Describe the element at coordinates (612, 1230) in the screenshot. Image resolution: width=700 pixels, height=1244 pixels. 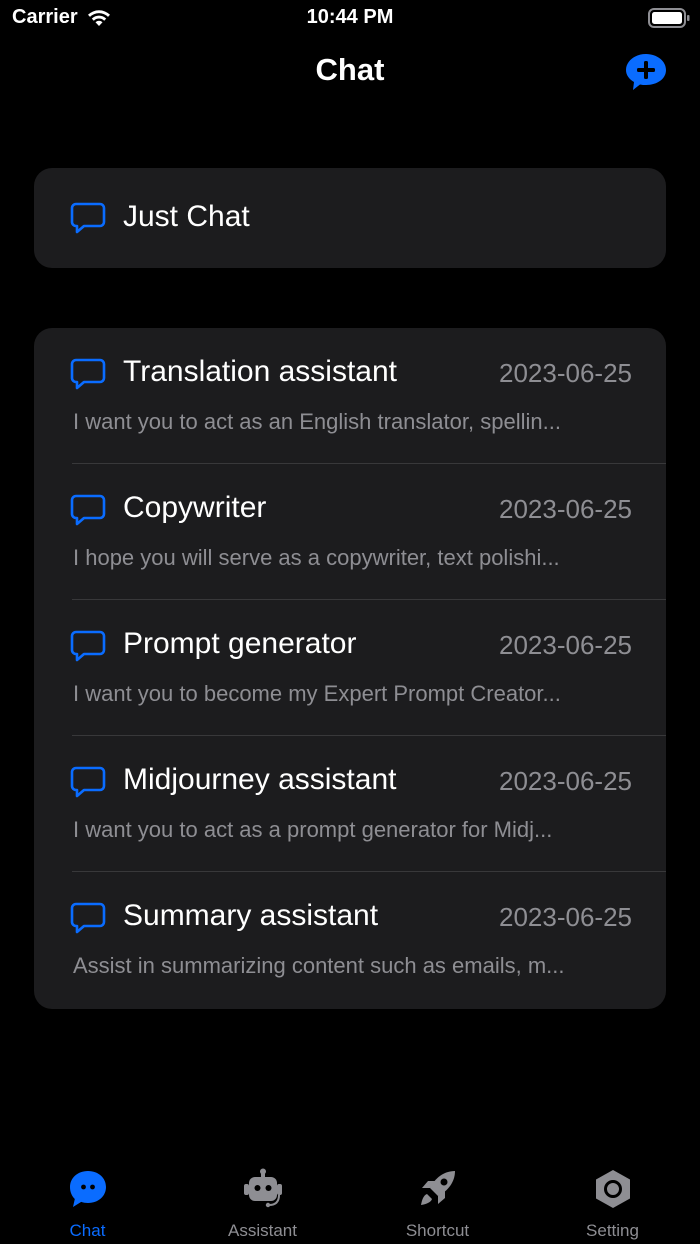
I see `tab-label: Setting` at that location.